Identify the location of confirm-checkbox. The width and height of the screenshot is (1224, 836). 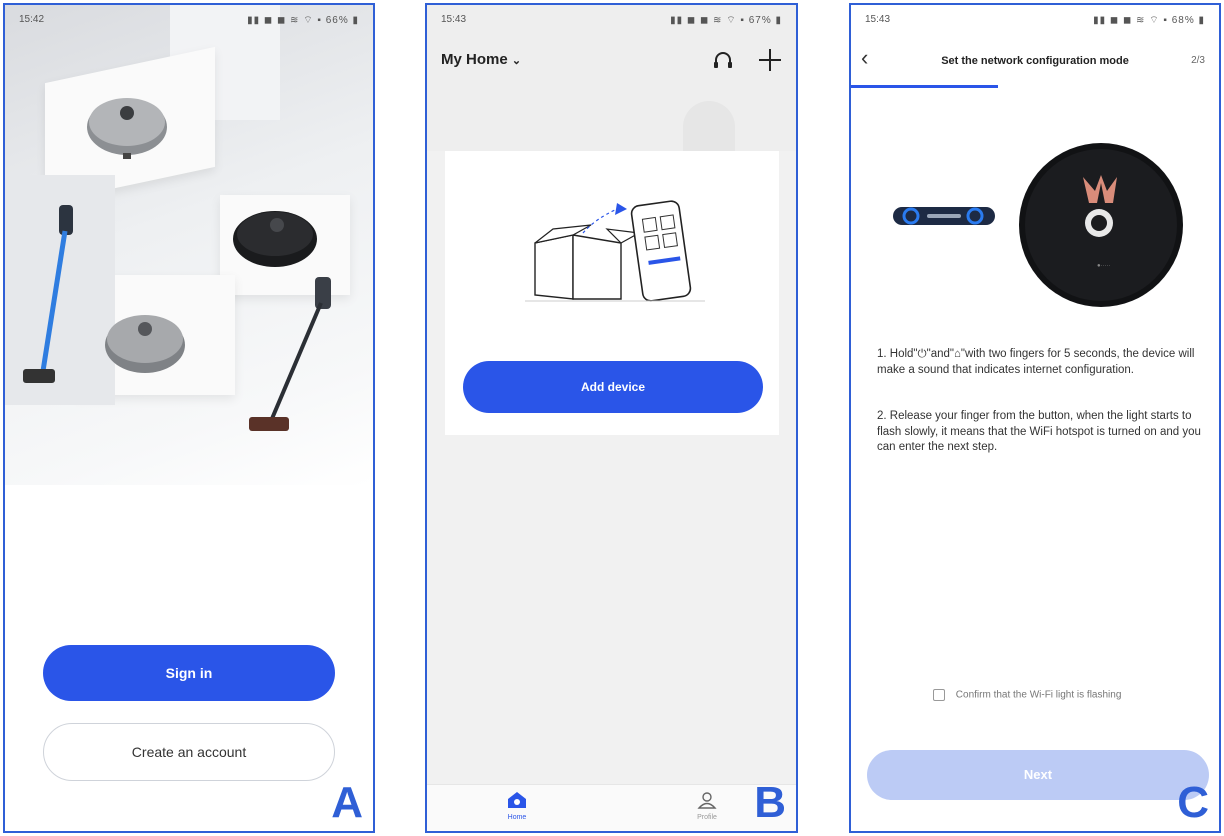
(939, 695).